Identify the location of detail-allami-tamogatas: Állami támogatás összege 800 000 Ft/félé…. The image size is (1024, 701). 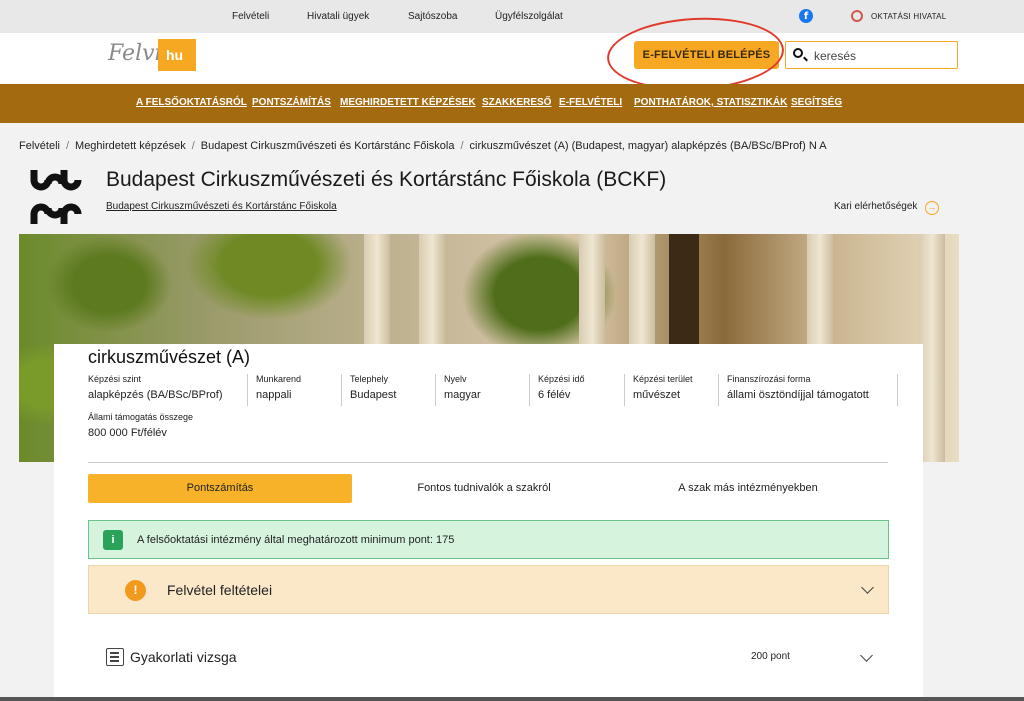
(140, 425).